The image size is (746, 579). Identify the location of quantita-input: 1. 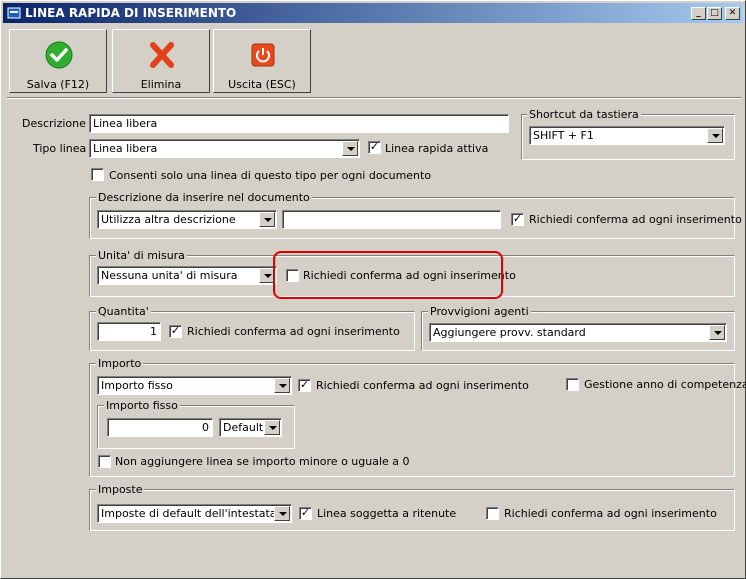
(129, 331).